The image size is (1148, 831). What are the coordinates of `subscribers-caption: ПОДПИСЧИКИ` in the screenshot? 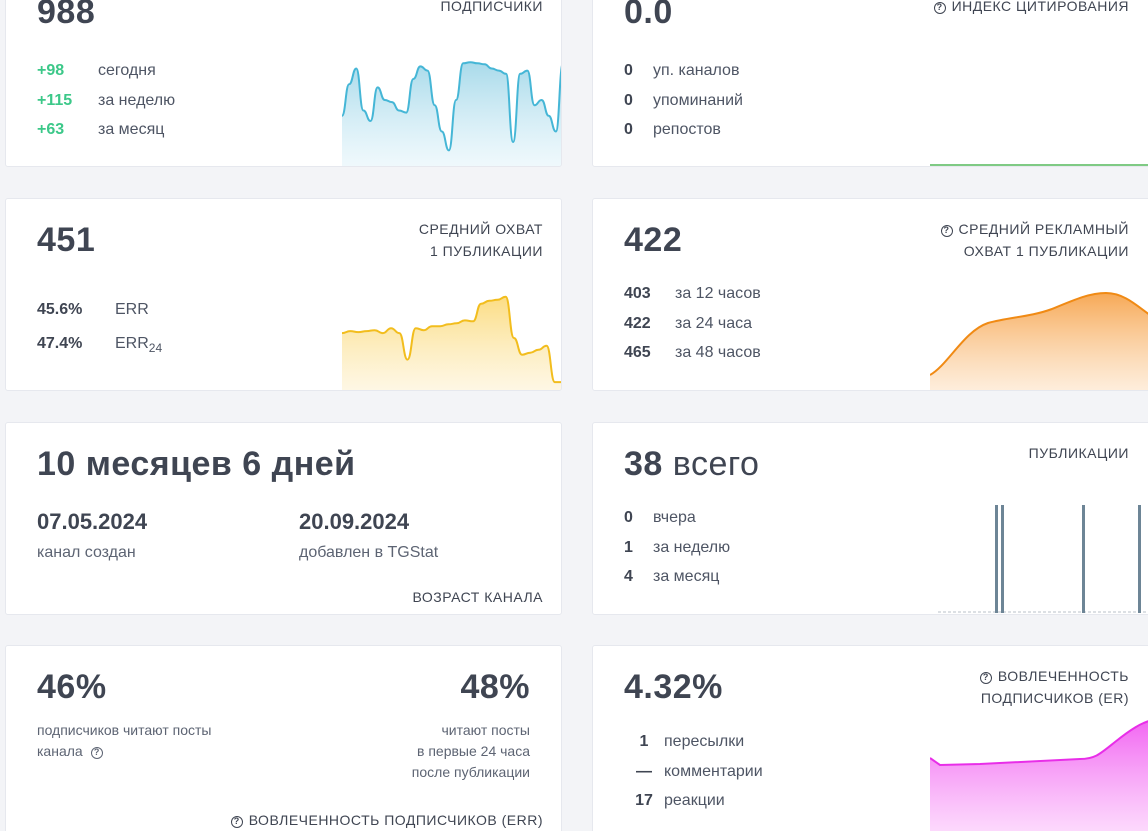 It's located at (491, 7).